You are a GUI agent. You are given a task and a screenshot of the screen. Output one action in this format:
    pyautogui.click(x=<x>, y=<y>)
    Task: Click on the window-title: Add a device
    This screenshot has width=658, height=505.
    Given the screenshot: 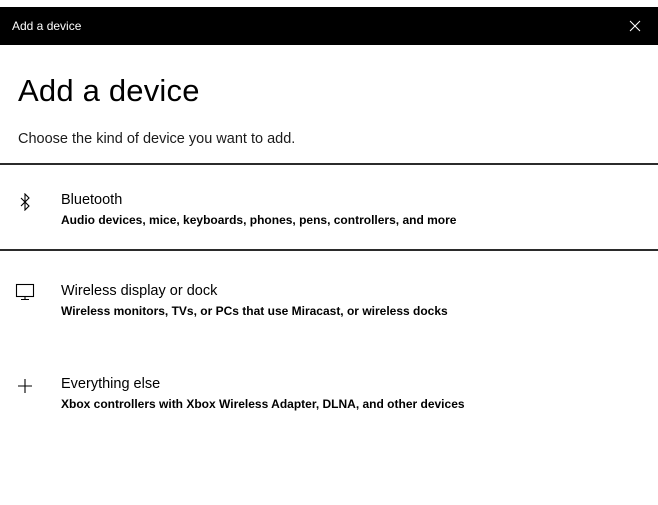 What is the action you would take?
    pyautogui.click(x=47, y=26)
    